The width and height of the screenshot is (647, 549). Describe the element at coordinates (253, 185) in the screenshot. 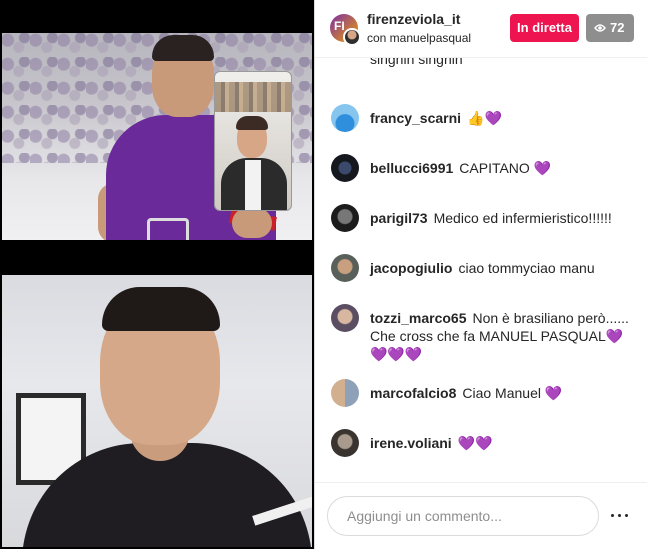

I see `pip-person-shirt` at that location.